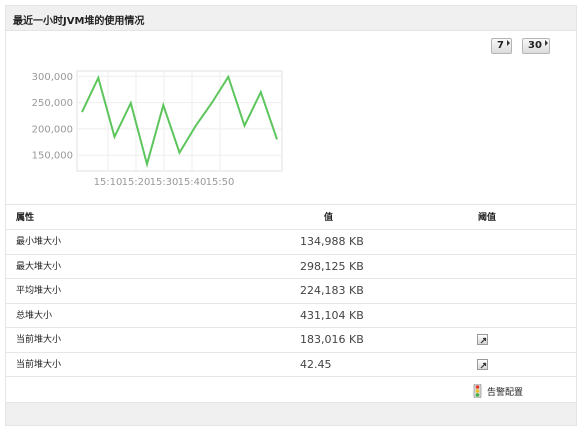  What do you see at coordinates (291, 340) in the screenshot?
I see `table-row: 当前堆大小 183,016 KB` at bounding box center [291, 340].